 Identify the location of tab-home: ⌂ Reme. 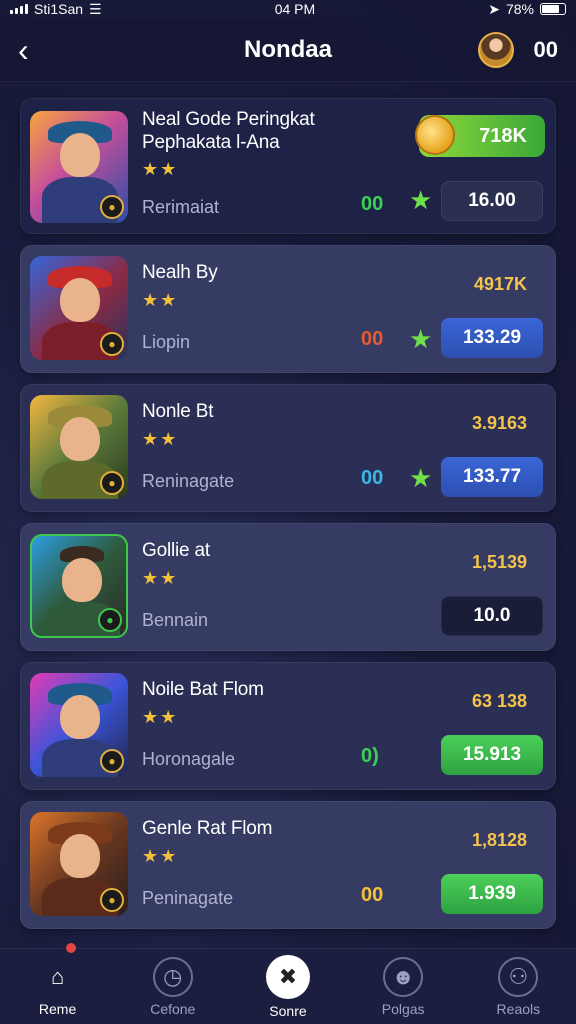
(58, 979).